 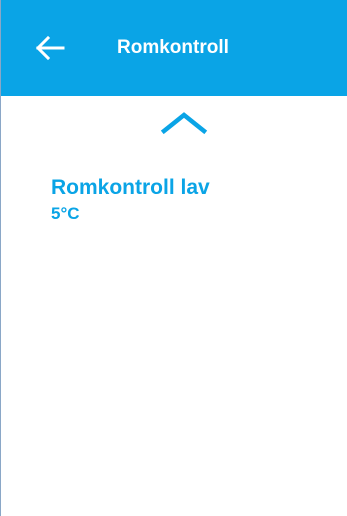 I want to click on page-title: Romkontroll, so click(x=173, y=47).